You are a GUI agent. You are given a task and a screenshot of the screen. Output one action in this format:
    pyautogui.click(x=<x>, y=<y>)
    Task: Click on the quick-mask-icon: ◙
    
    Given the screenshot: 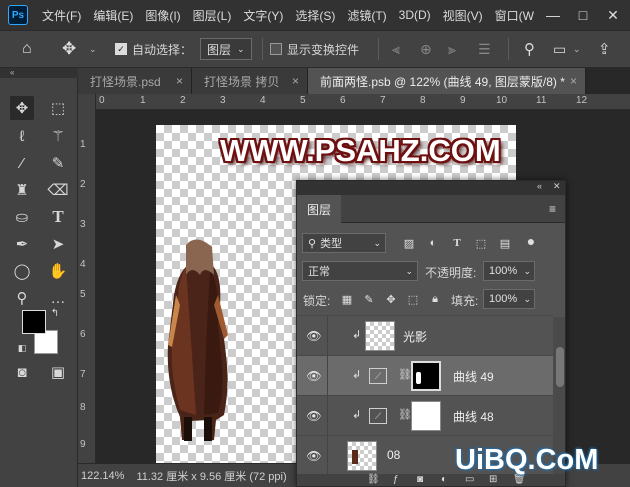 What is the action you would take?
    pyautogui.click(x=22, y=372)
    